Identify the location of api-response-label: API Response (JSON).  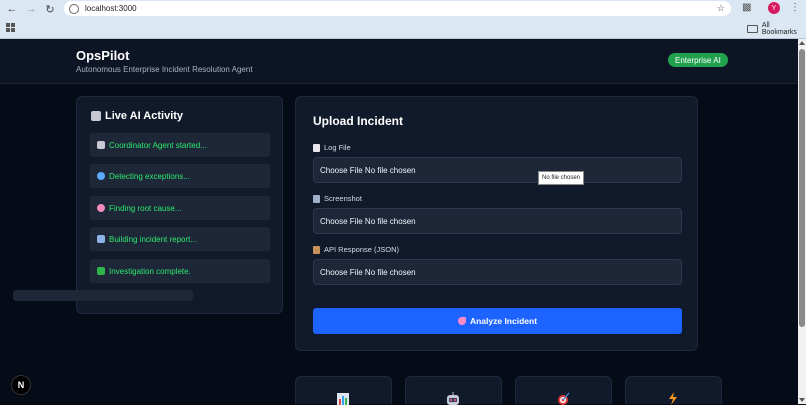
(356, 249).